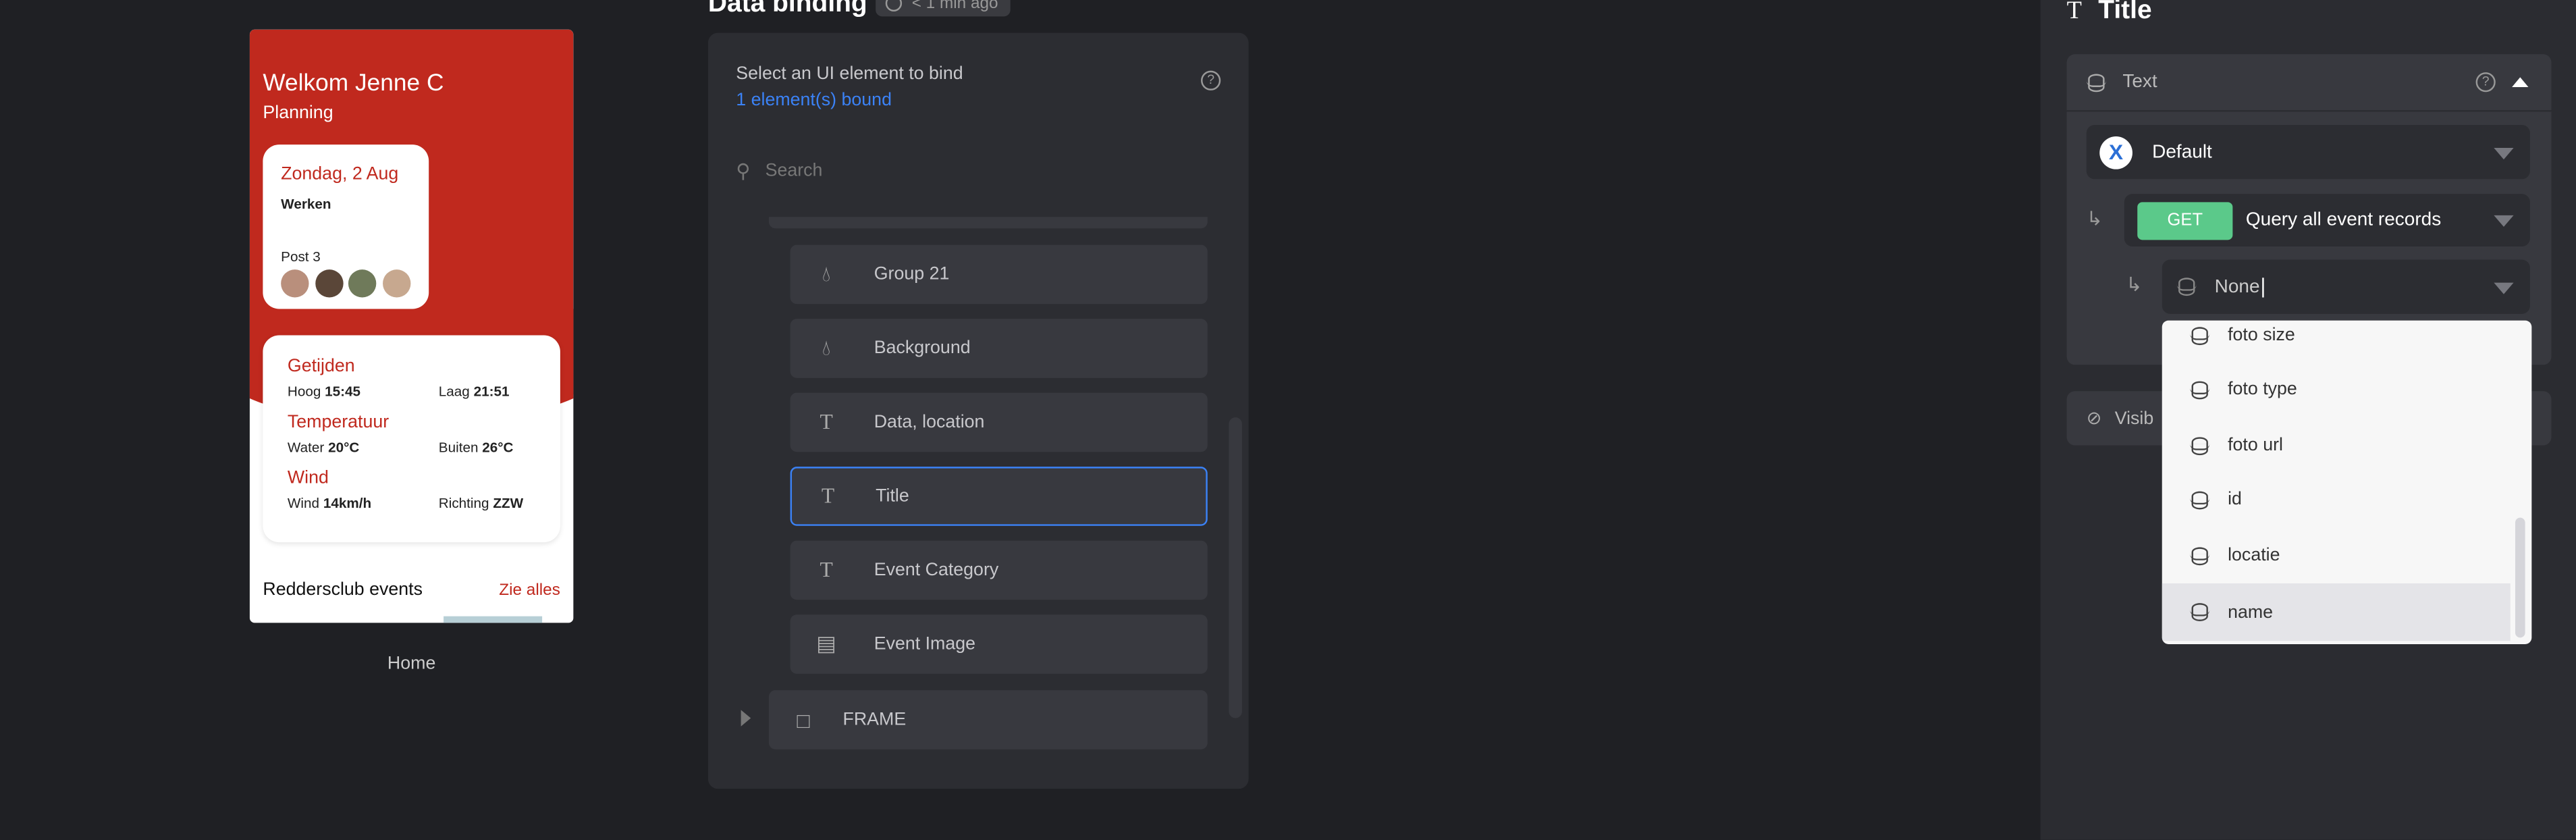 This screenshot has width=2576, height=840. What do you see at coordinates (2336, 499) in the screenshot?
I see `dropdown-option: id` at bounding box center [2336, 499].